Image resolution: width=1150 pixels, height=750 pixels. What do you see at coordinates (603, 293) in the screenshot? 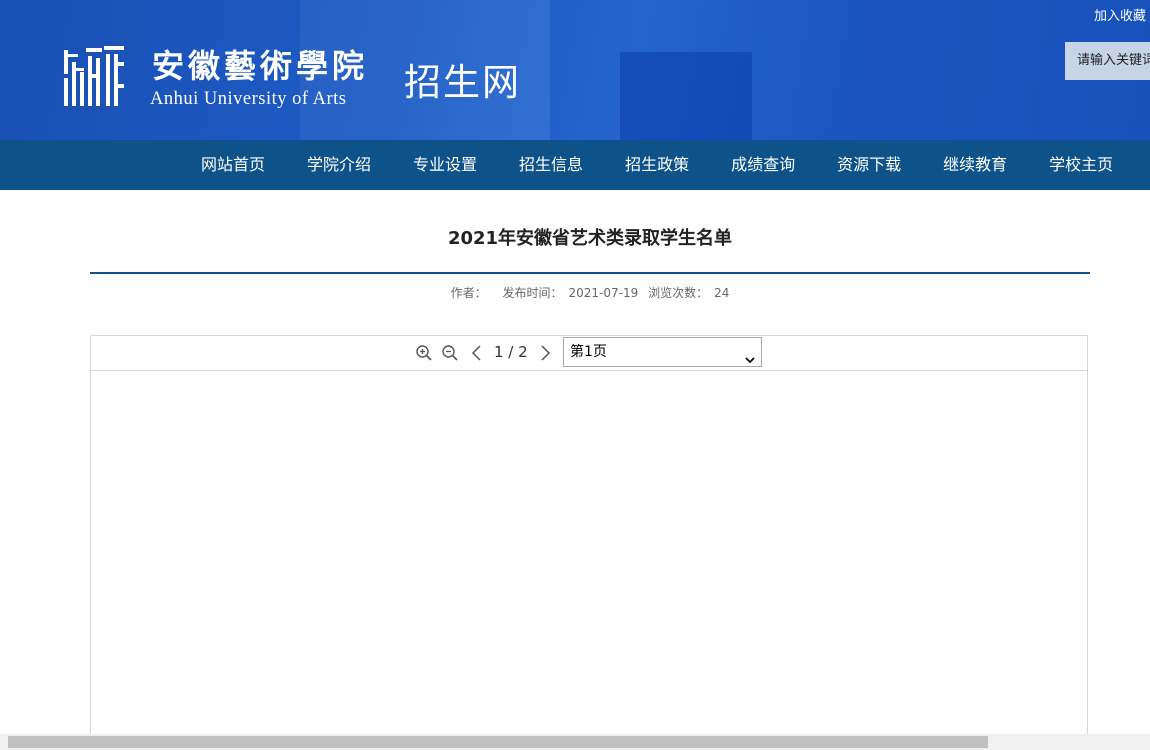
I see `publish-date-value: 2021-07-19` at bounding box center [603, 293].